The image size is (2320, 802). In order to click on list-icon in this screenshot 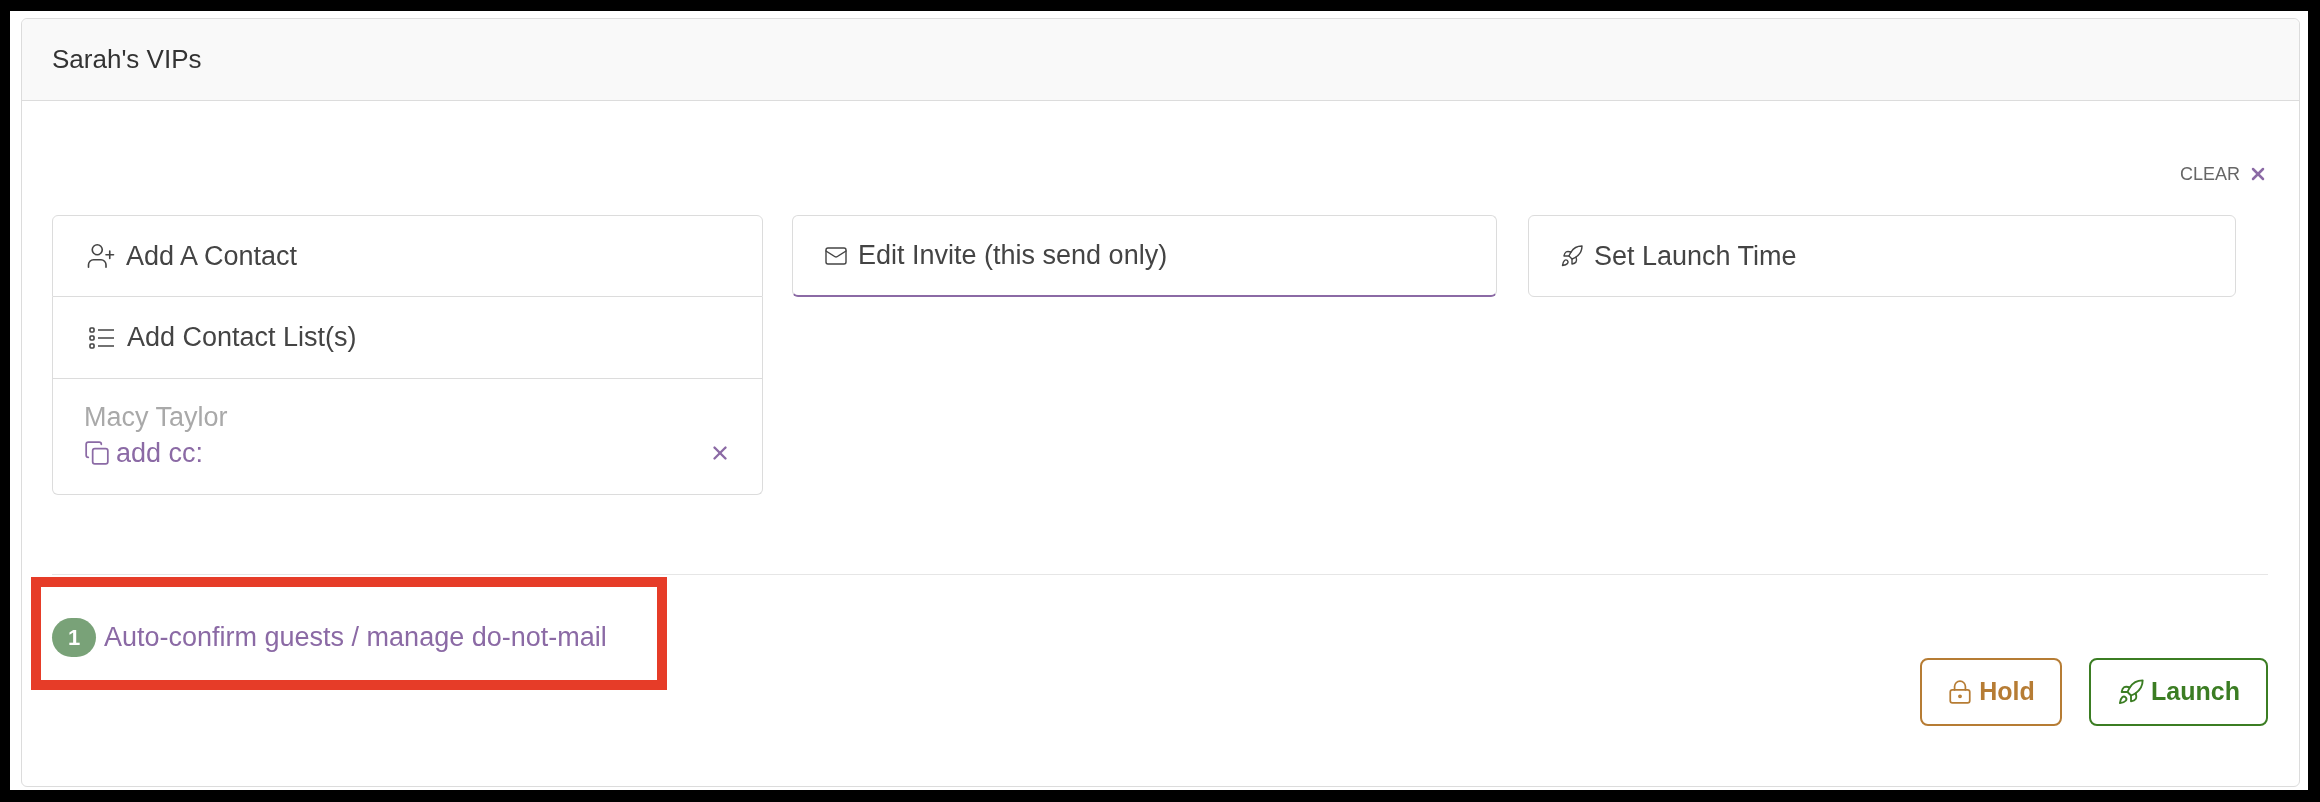, I will do `click(102, 337)`.